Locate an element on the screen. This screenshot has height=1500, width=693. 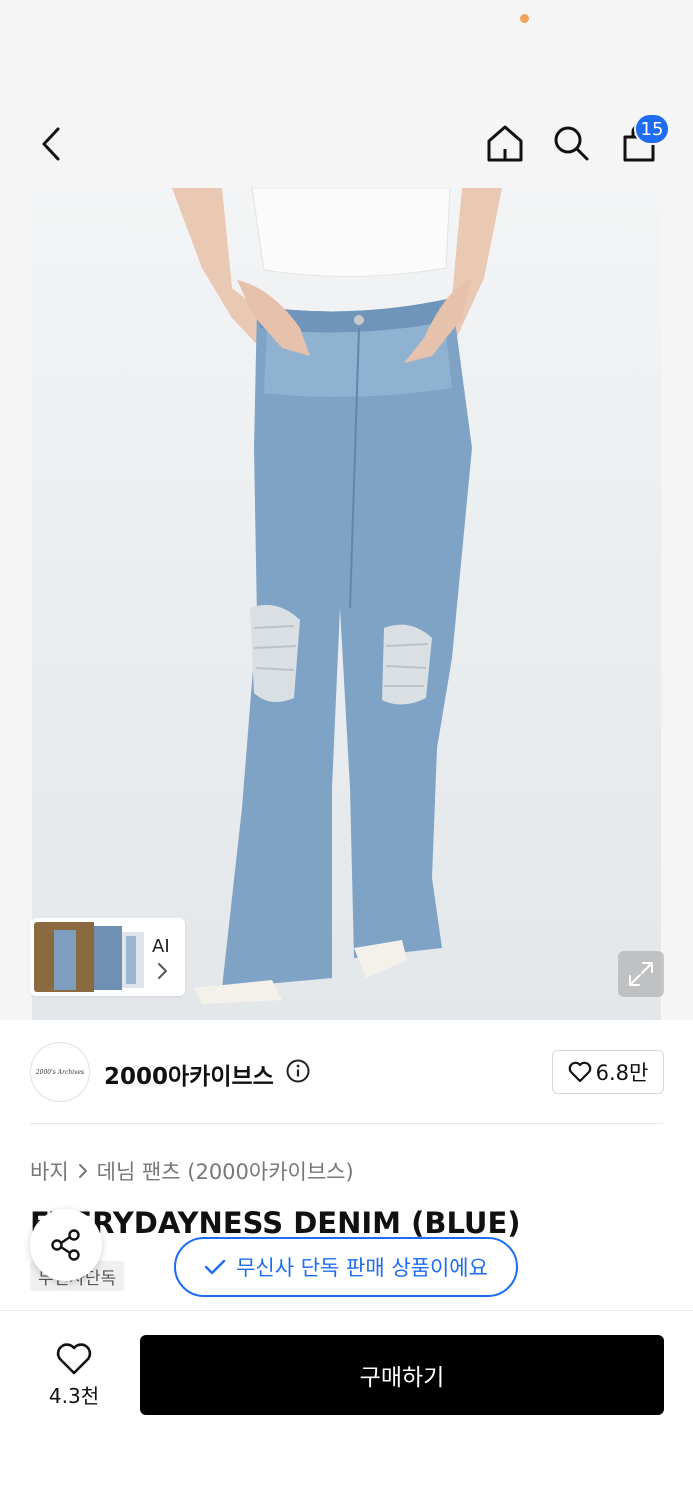
expand-icon is located at coordinates (641, 974).